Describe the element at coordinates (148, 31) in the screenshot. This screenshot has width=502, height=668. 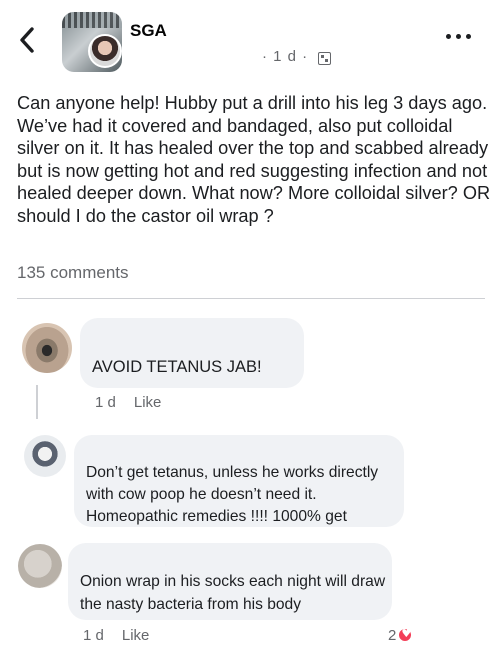
I see `group-name: SGA` at that location.